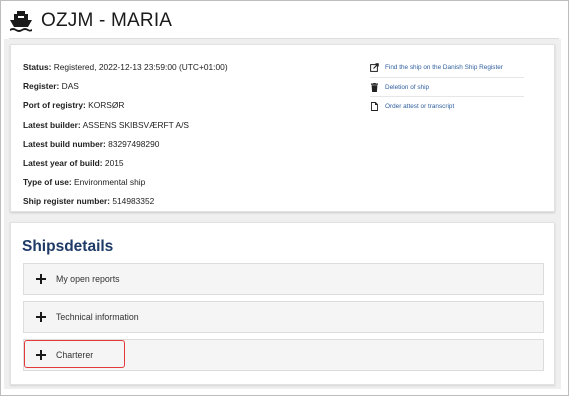 The image size is (569, 396). I want to click on latest-builder-row: Latest builder: ASSENS SKIBSVÆRFT A/S, so click(125, 125).